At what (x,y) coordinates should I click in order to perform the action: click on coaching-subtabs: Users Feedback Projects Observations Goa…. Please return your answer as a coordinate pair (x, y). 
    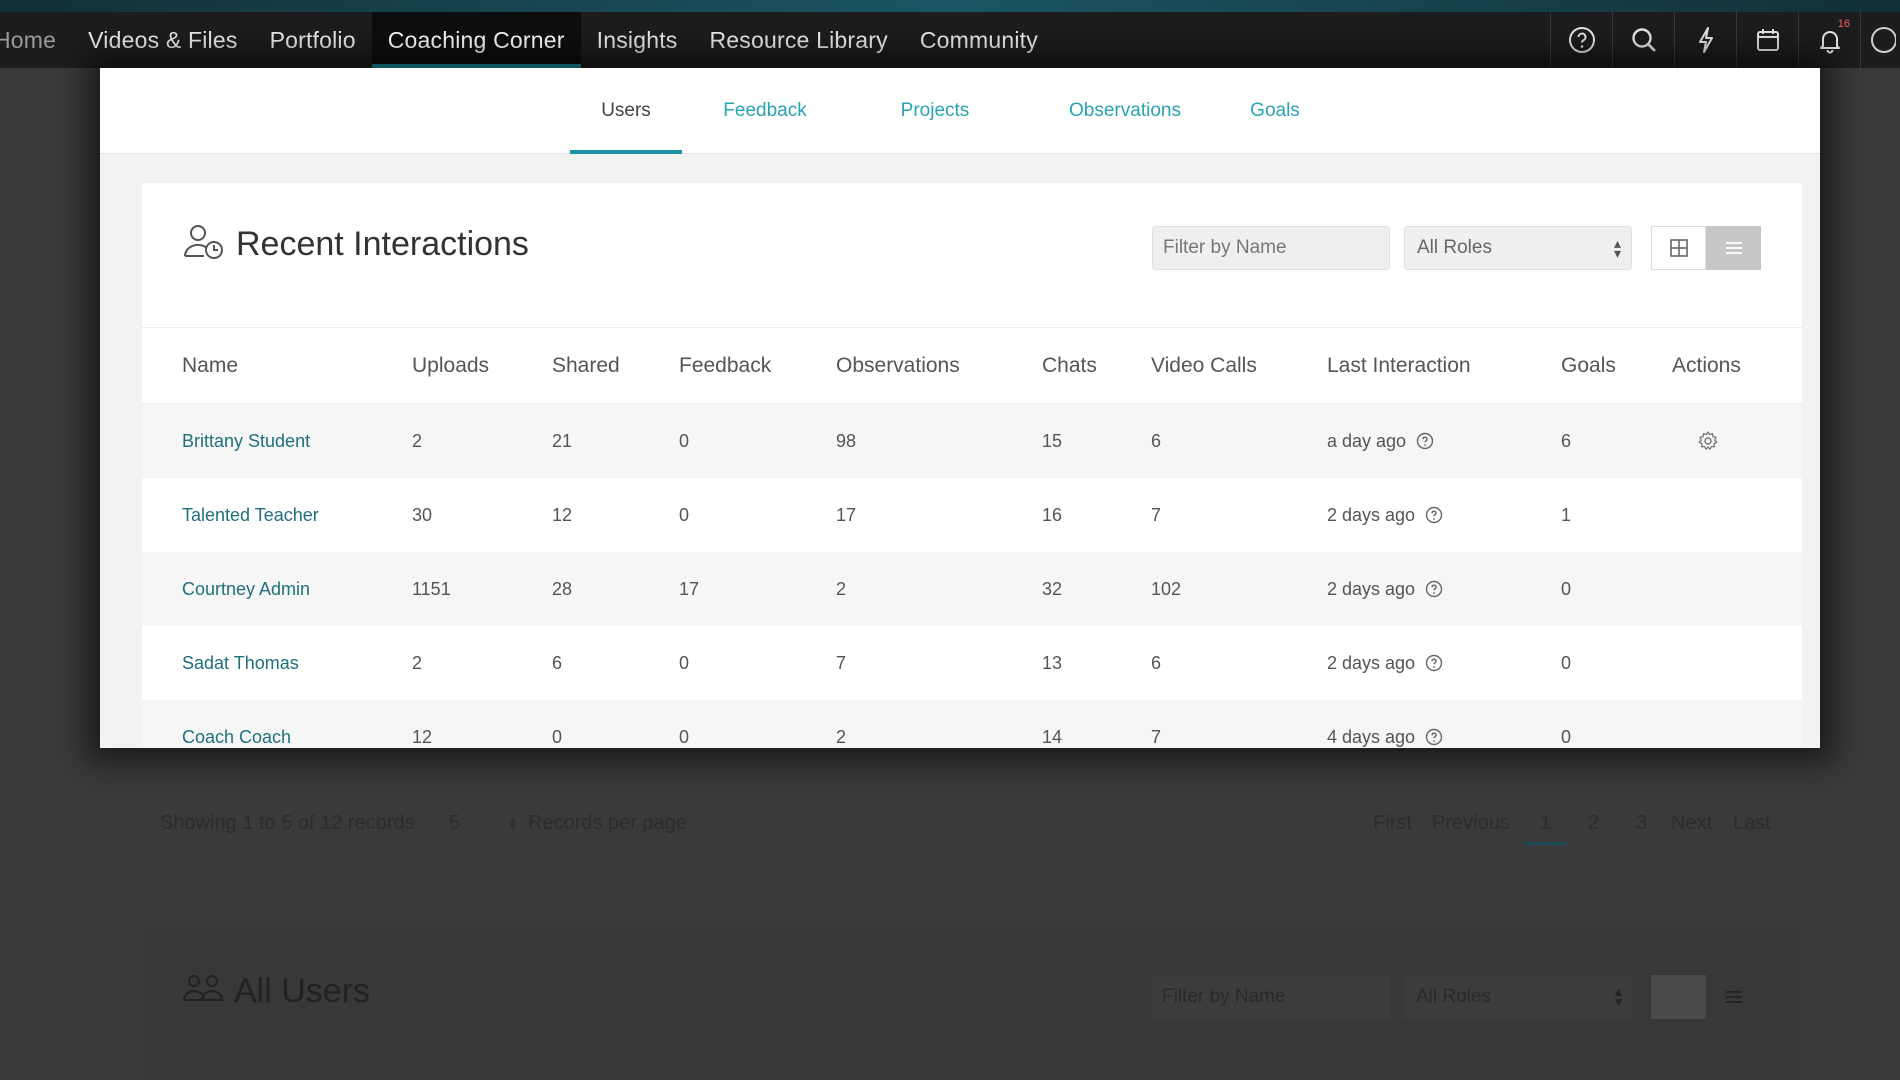
    Looking at the image, I should click on (960, 111).